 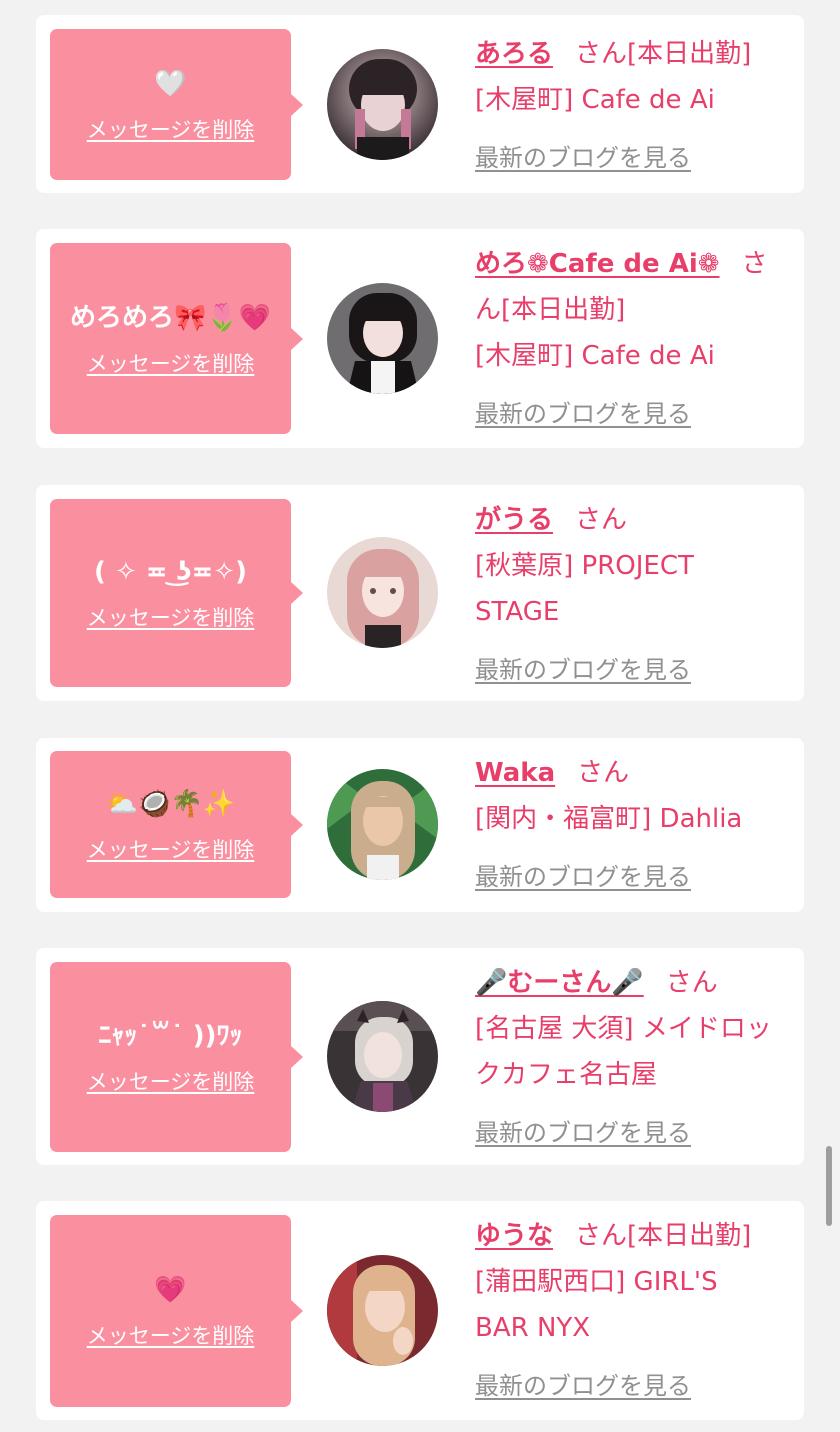 What do you see at coordinates (170, 83) in the screenshot?
I see `message-text: 🤍` at bounding box center [170, 83].